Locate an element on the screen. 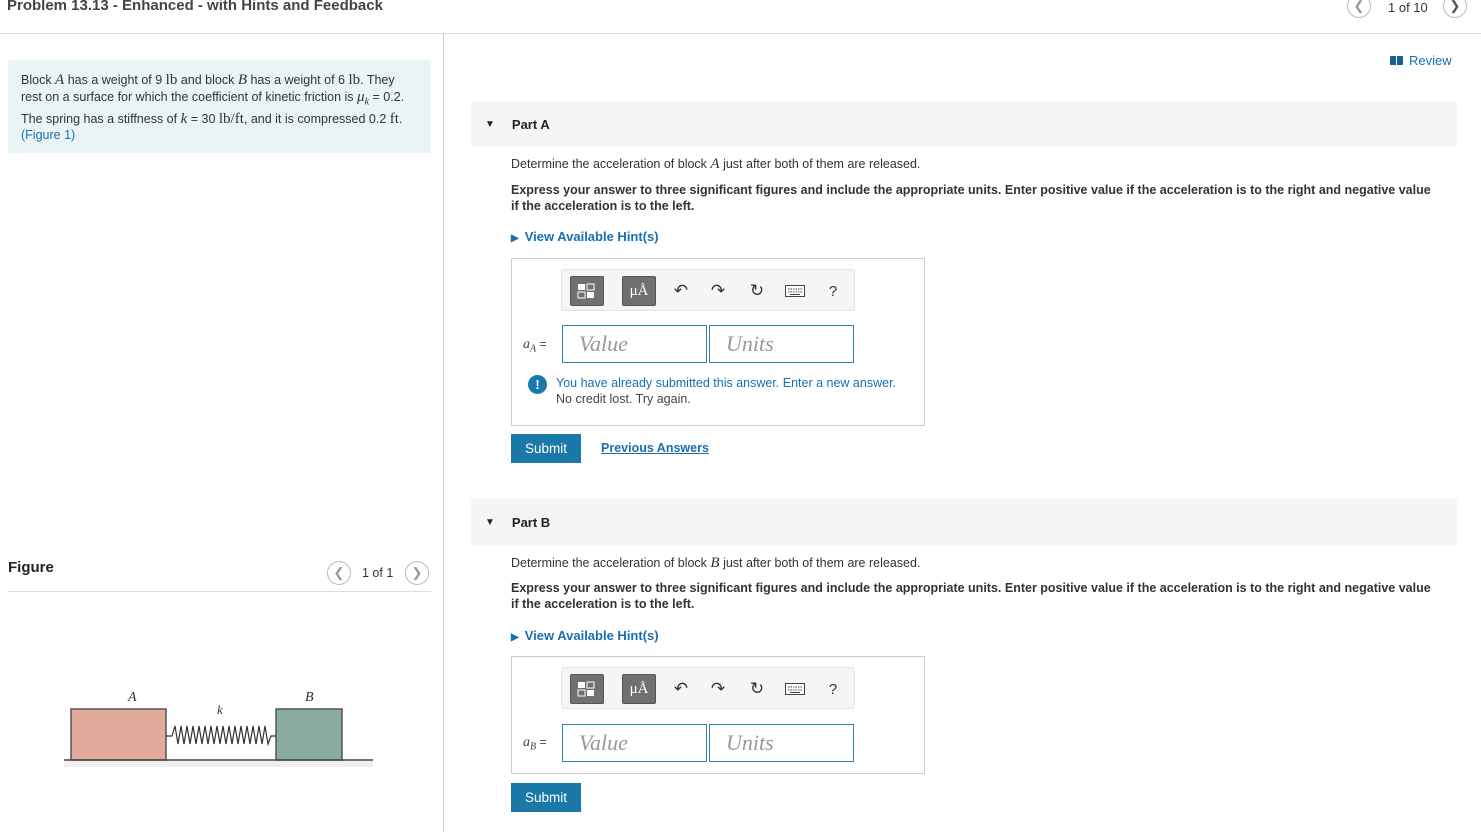 The width and height of the screenshot is (1481, 832). ground-shadow is located at coordinates (218, 764).